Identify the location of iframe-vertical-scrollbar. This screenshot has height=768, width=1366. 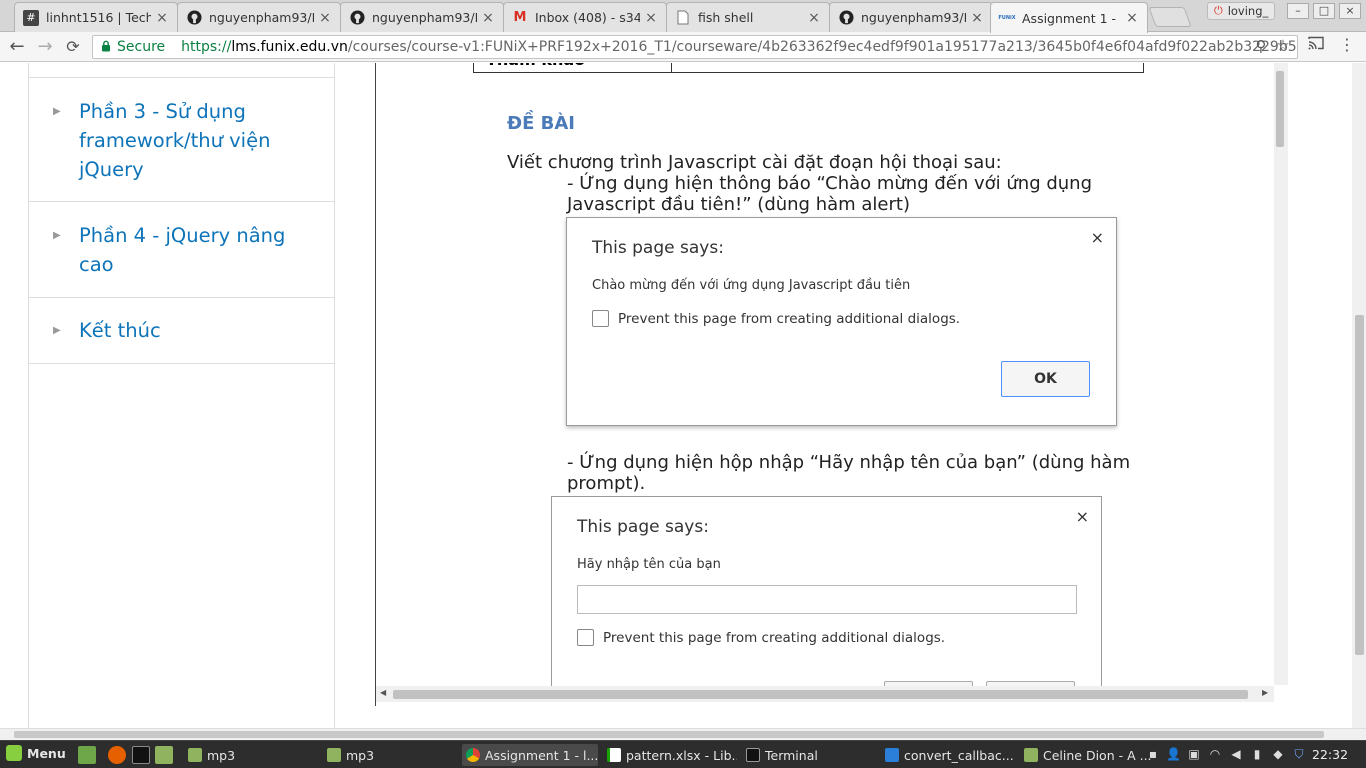
(1281, 374).